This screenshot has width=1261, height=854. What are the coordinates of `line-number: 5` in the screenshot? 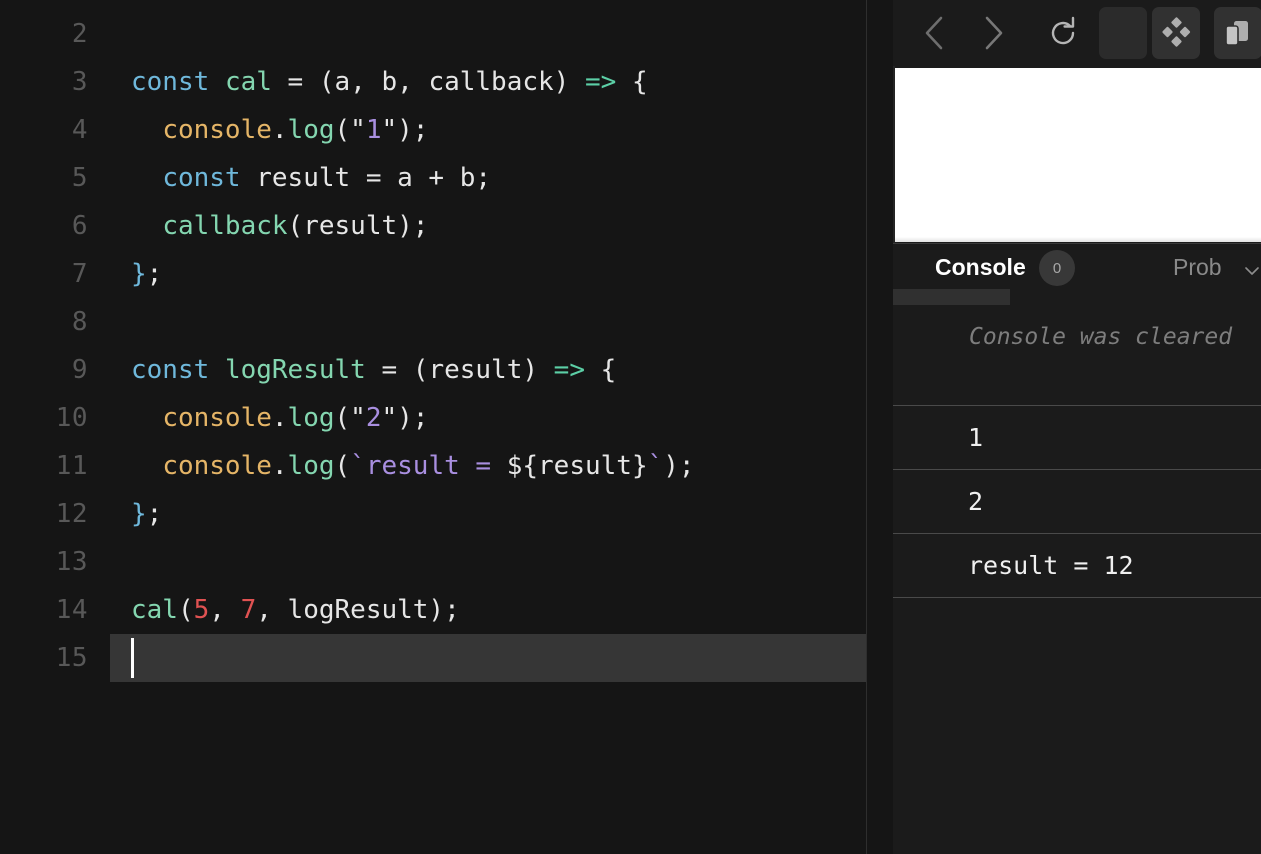 It's located at (79, 178).